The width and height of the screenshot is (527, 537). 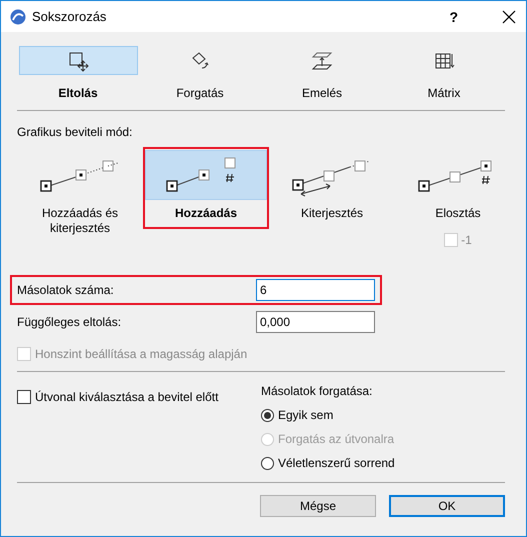 I want to click on dialog-button: OK, so click(x=447, y=506).